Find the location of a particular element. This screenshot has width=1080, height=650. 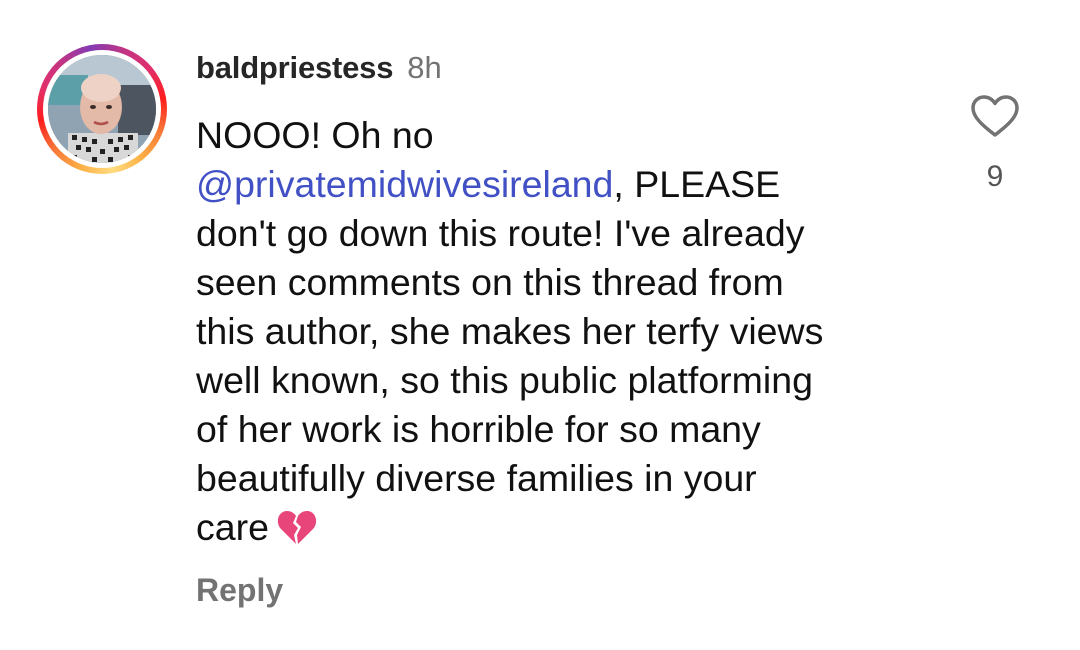

comment-line-last: care is located at coordinates (556, 530).